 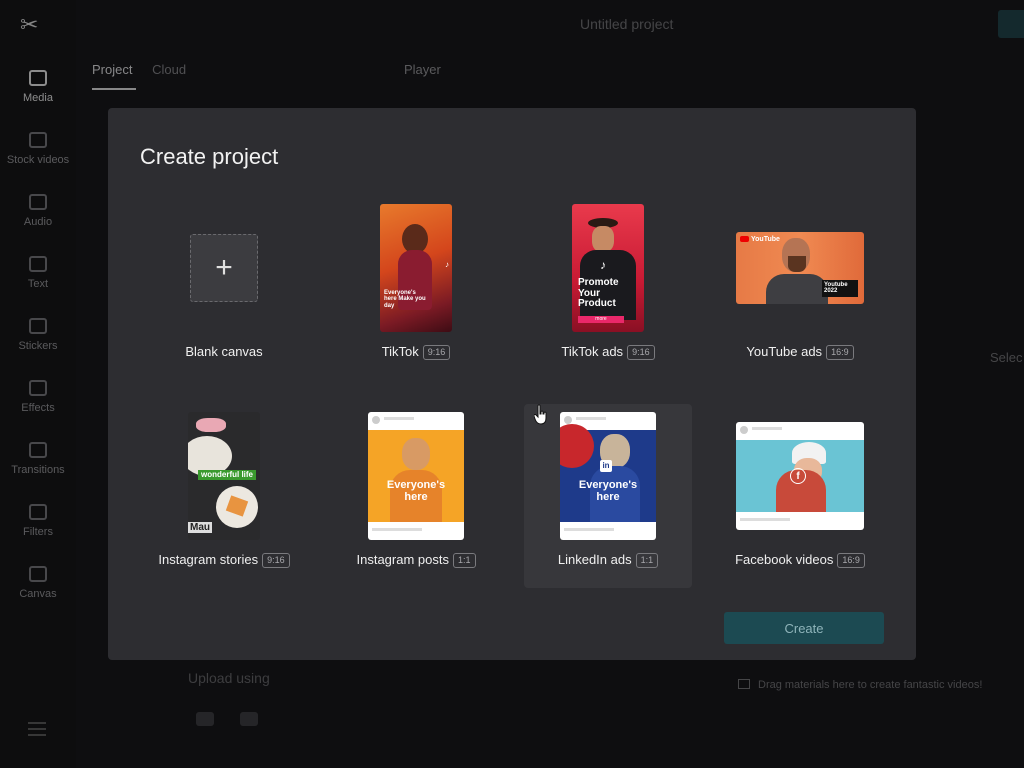 I want to click on plus-icon: +, so click(x=224, y=268).